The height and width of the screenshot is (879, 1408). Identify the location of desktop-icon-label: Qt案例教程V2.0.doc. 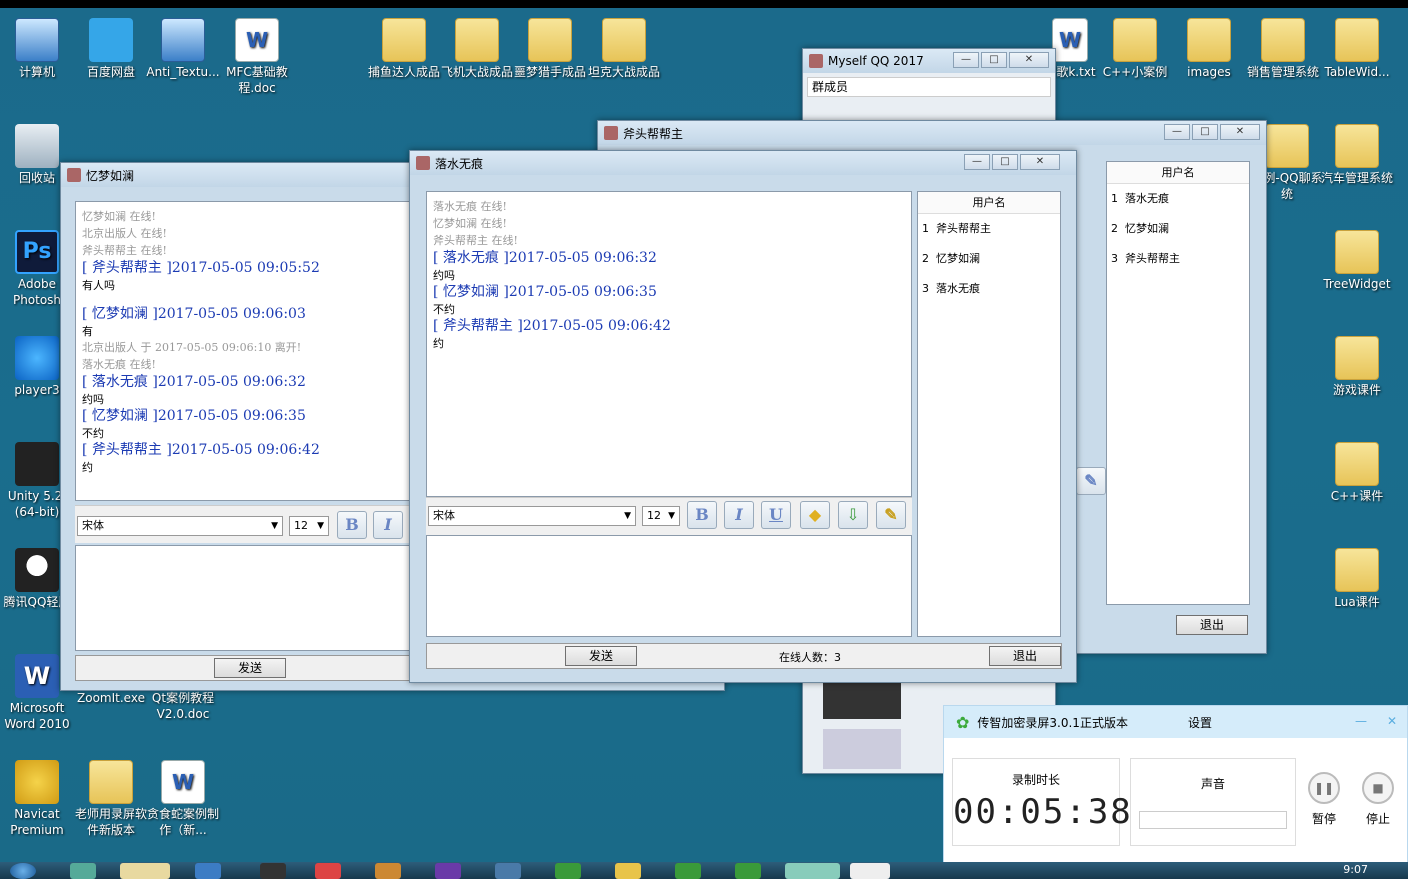
(183, 706).